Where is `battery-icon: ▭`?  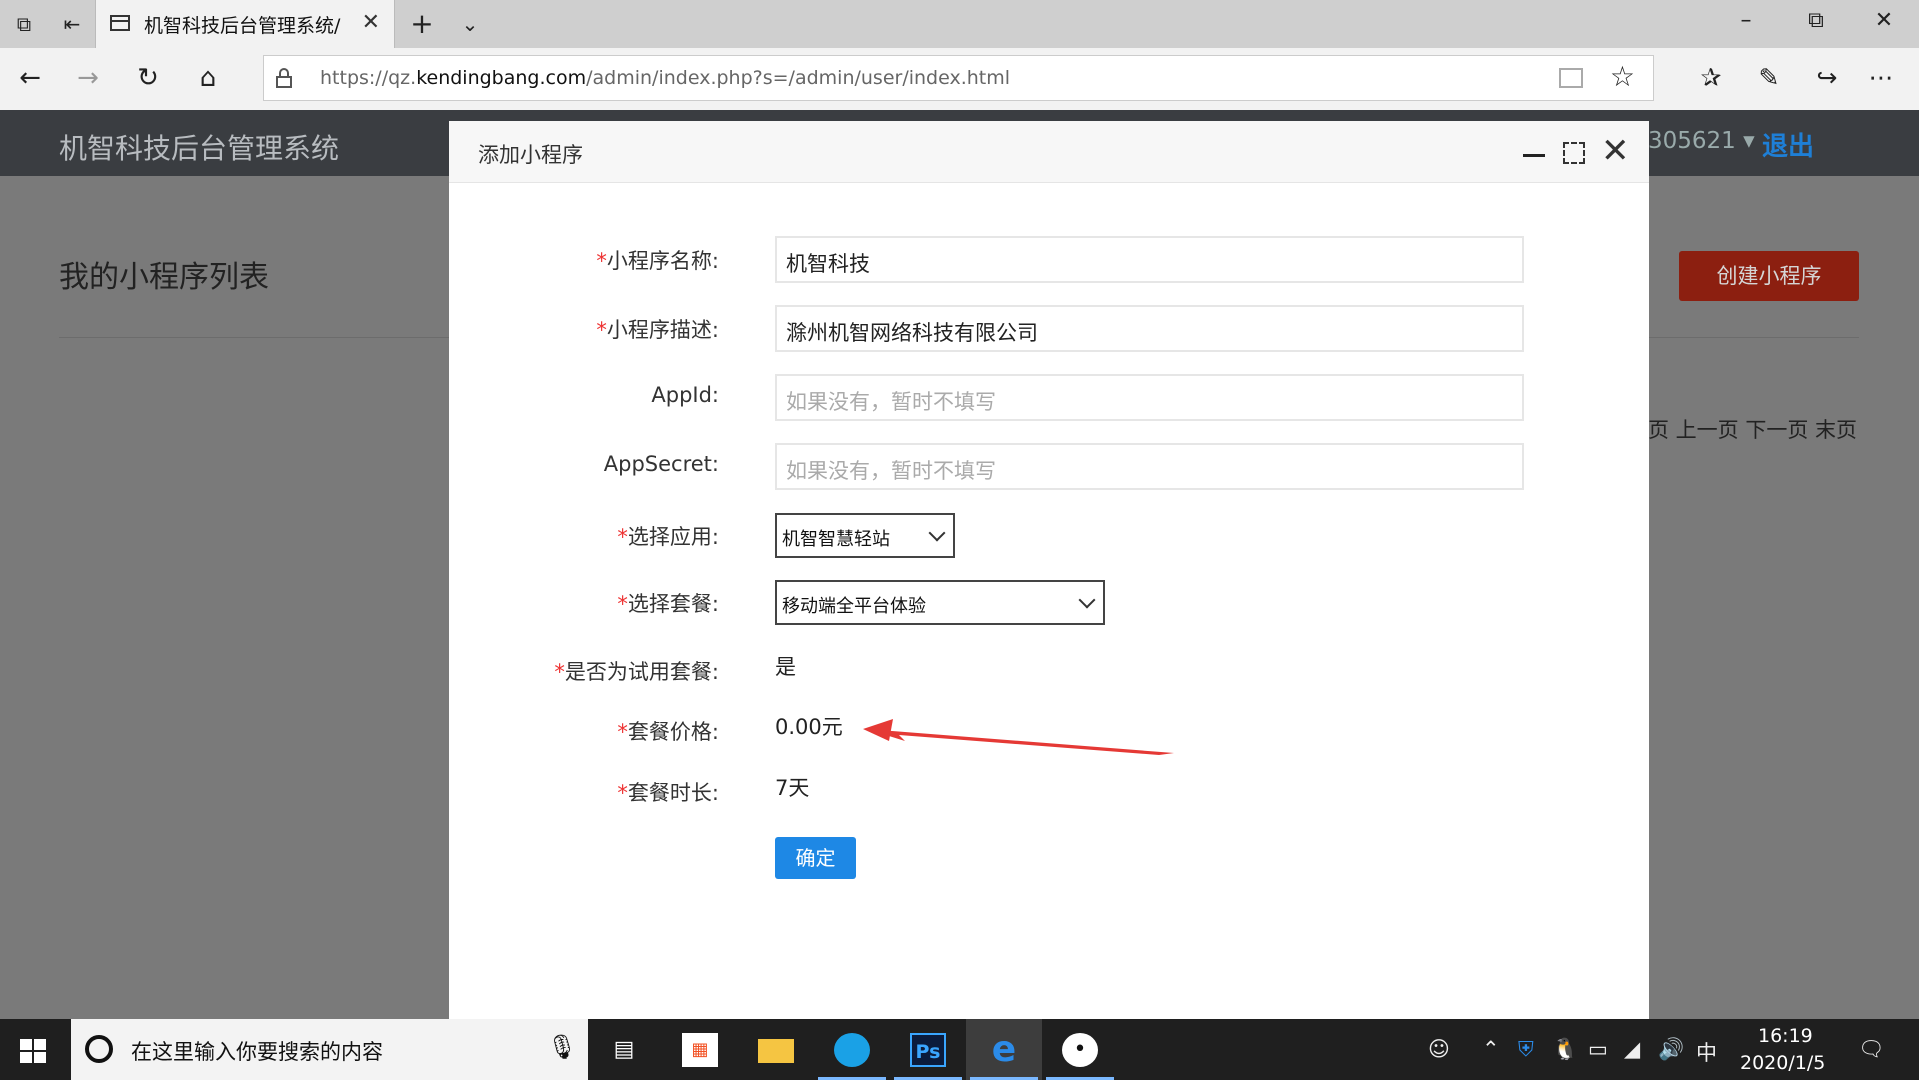 battery-icon: ▭ is located at coordinates (1598, 1049).